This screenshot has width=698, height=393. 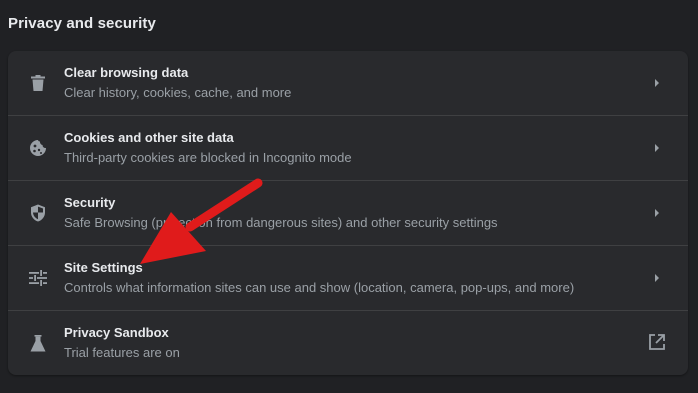 What do you see at coordinates (178, 92) in the screenshot?
I see `row-subtitle: Clear history, cookies, cache, and more` at bounding box center [178, 92].